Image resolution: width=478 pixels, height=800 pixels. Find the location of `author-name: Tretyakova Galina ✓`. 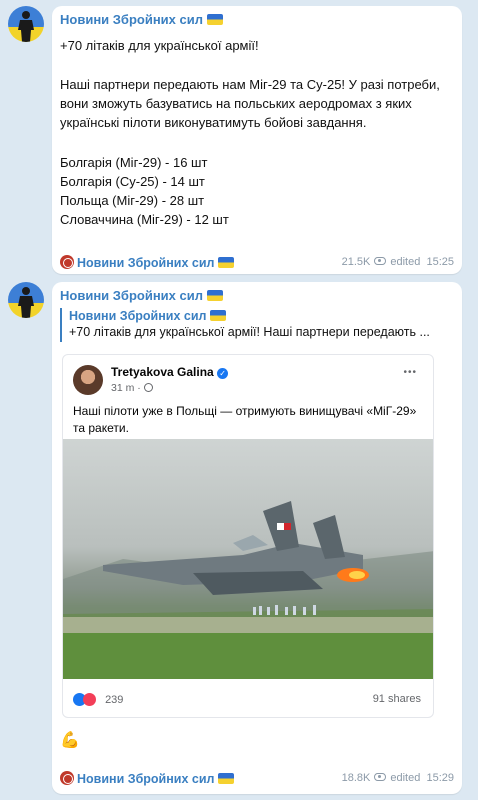

author-name: Tretyakova Galina ✓ is located at coordinates (170, 372).